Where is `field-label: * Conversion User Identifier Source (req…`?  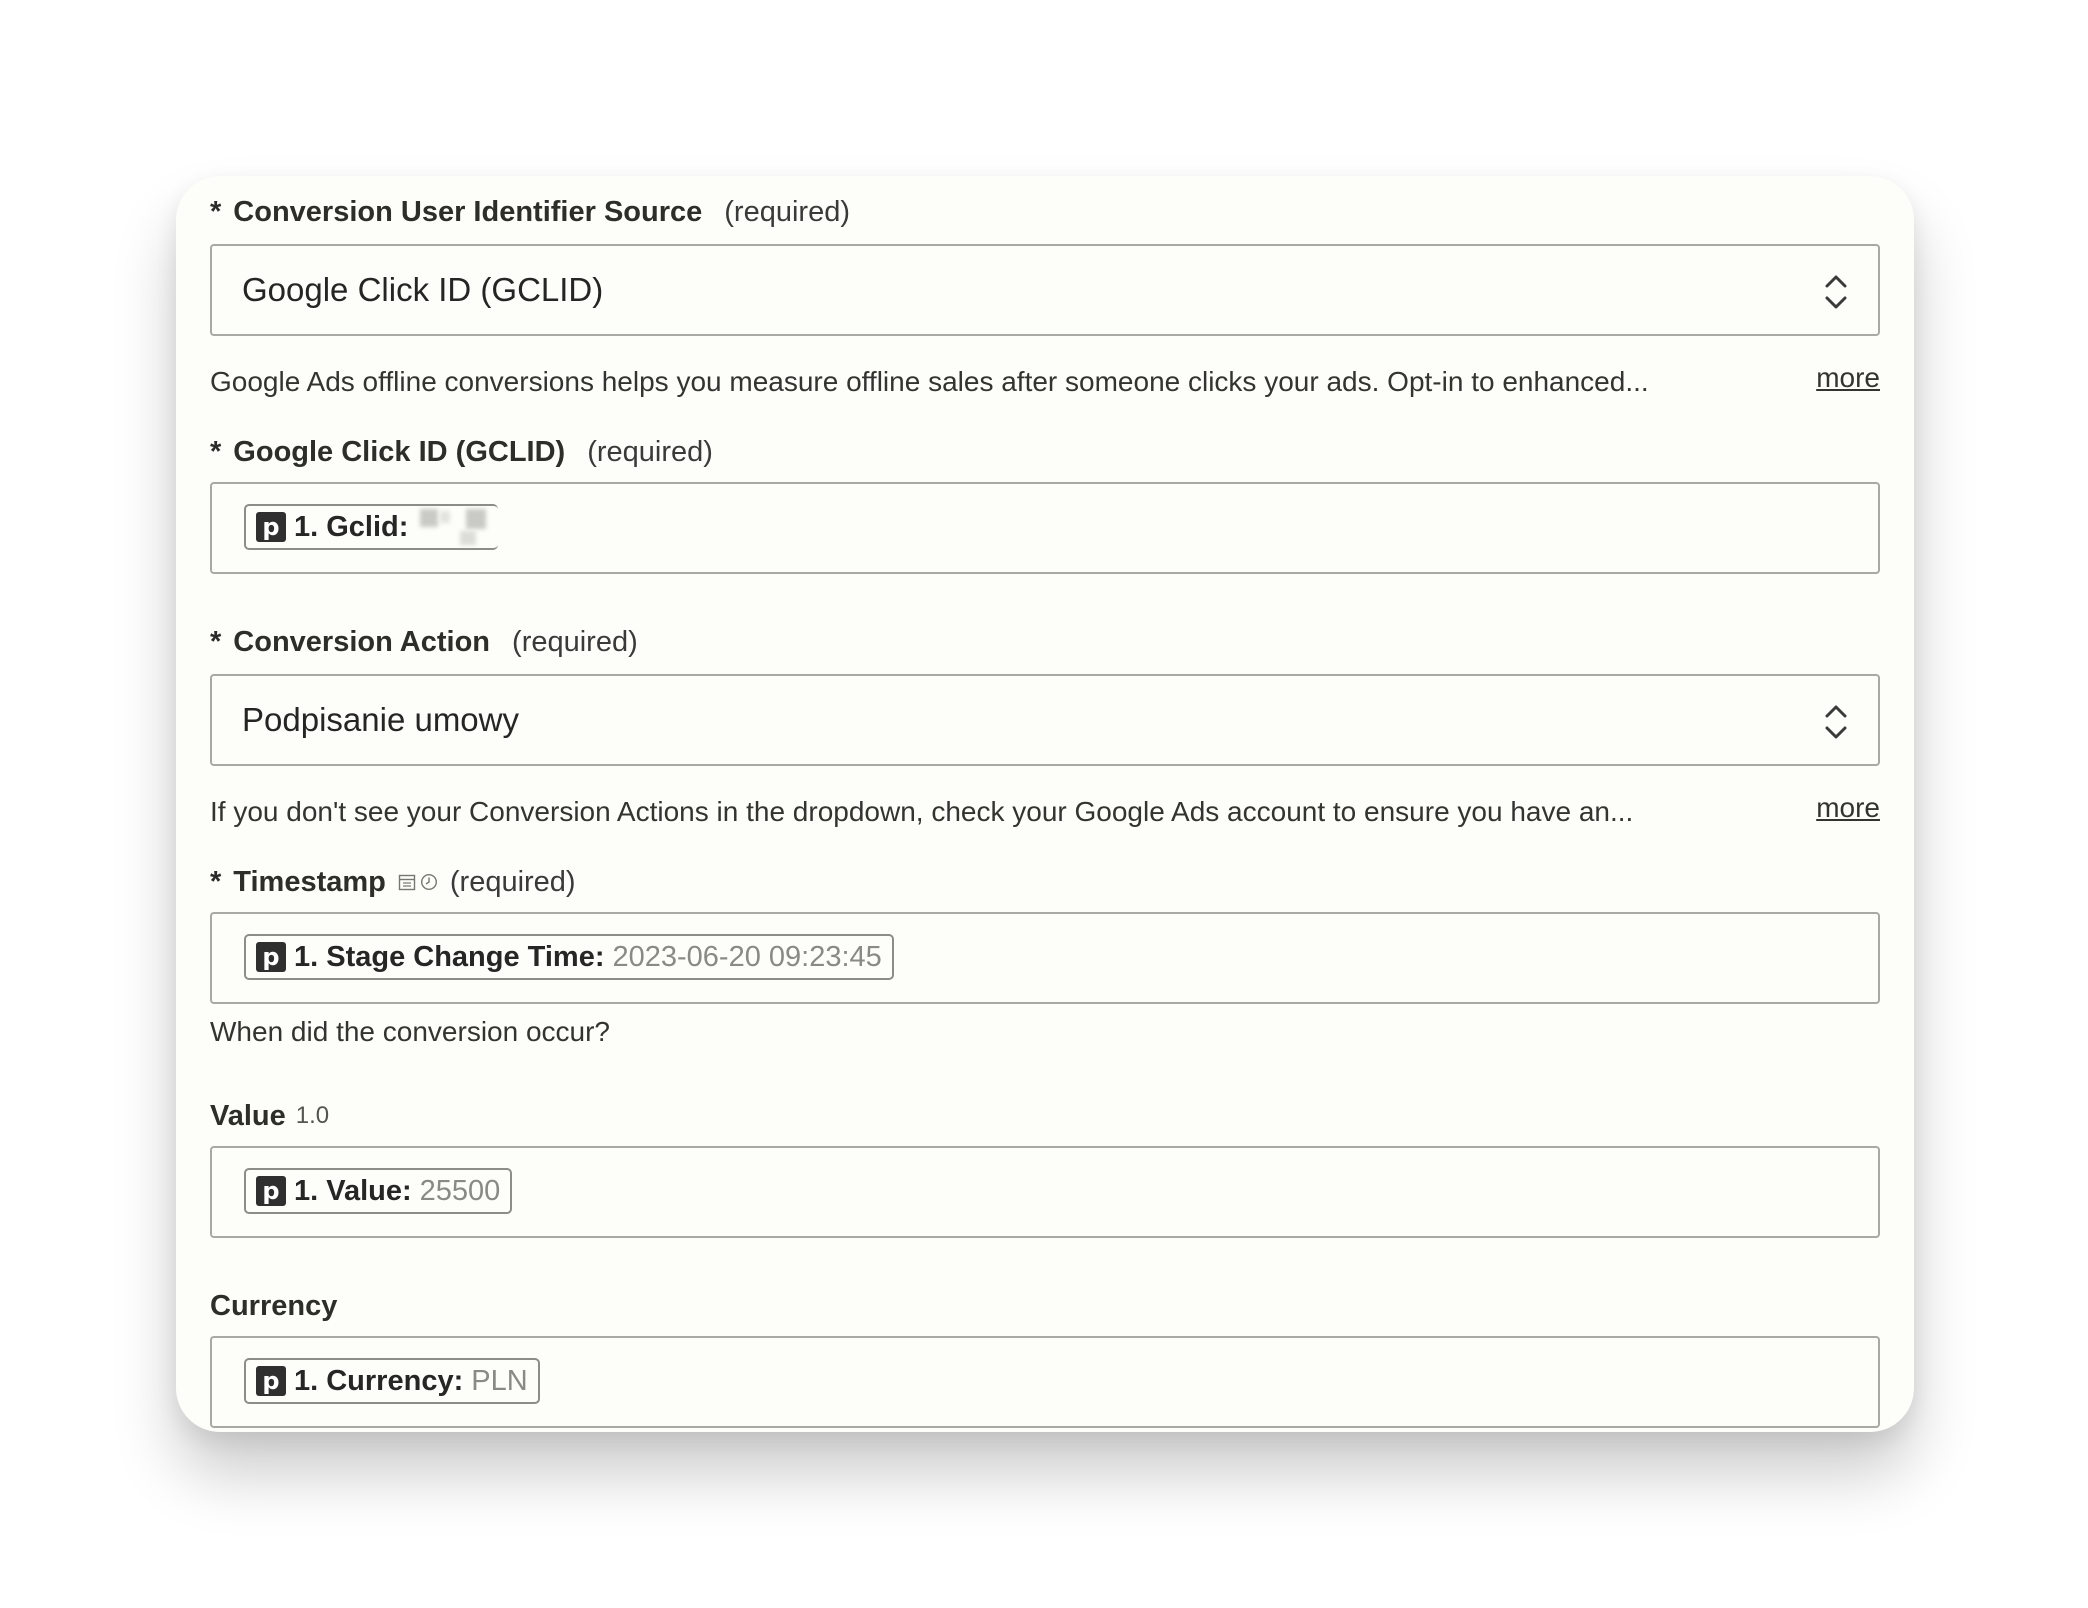
field-label: * Conversion User Identifier Source (req… is located at coordinates (530, 212).